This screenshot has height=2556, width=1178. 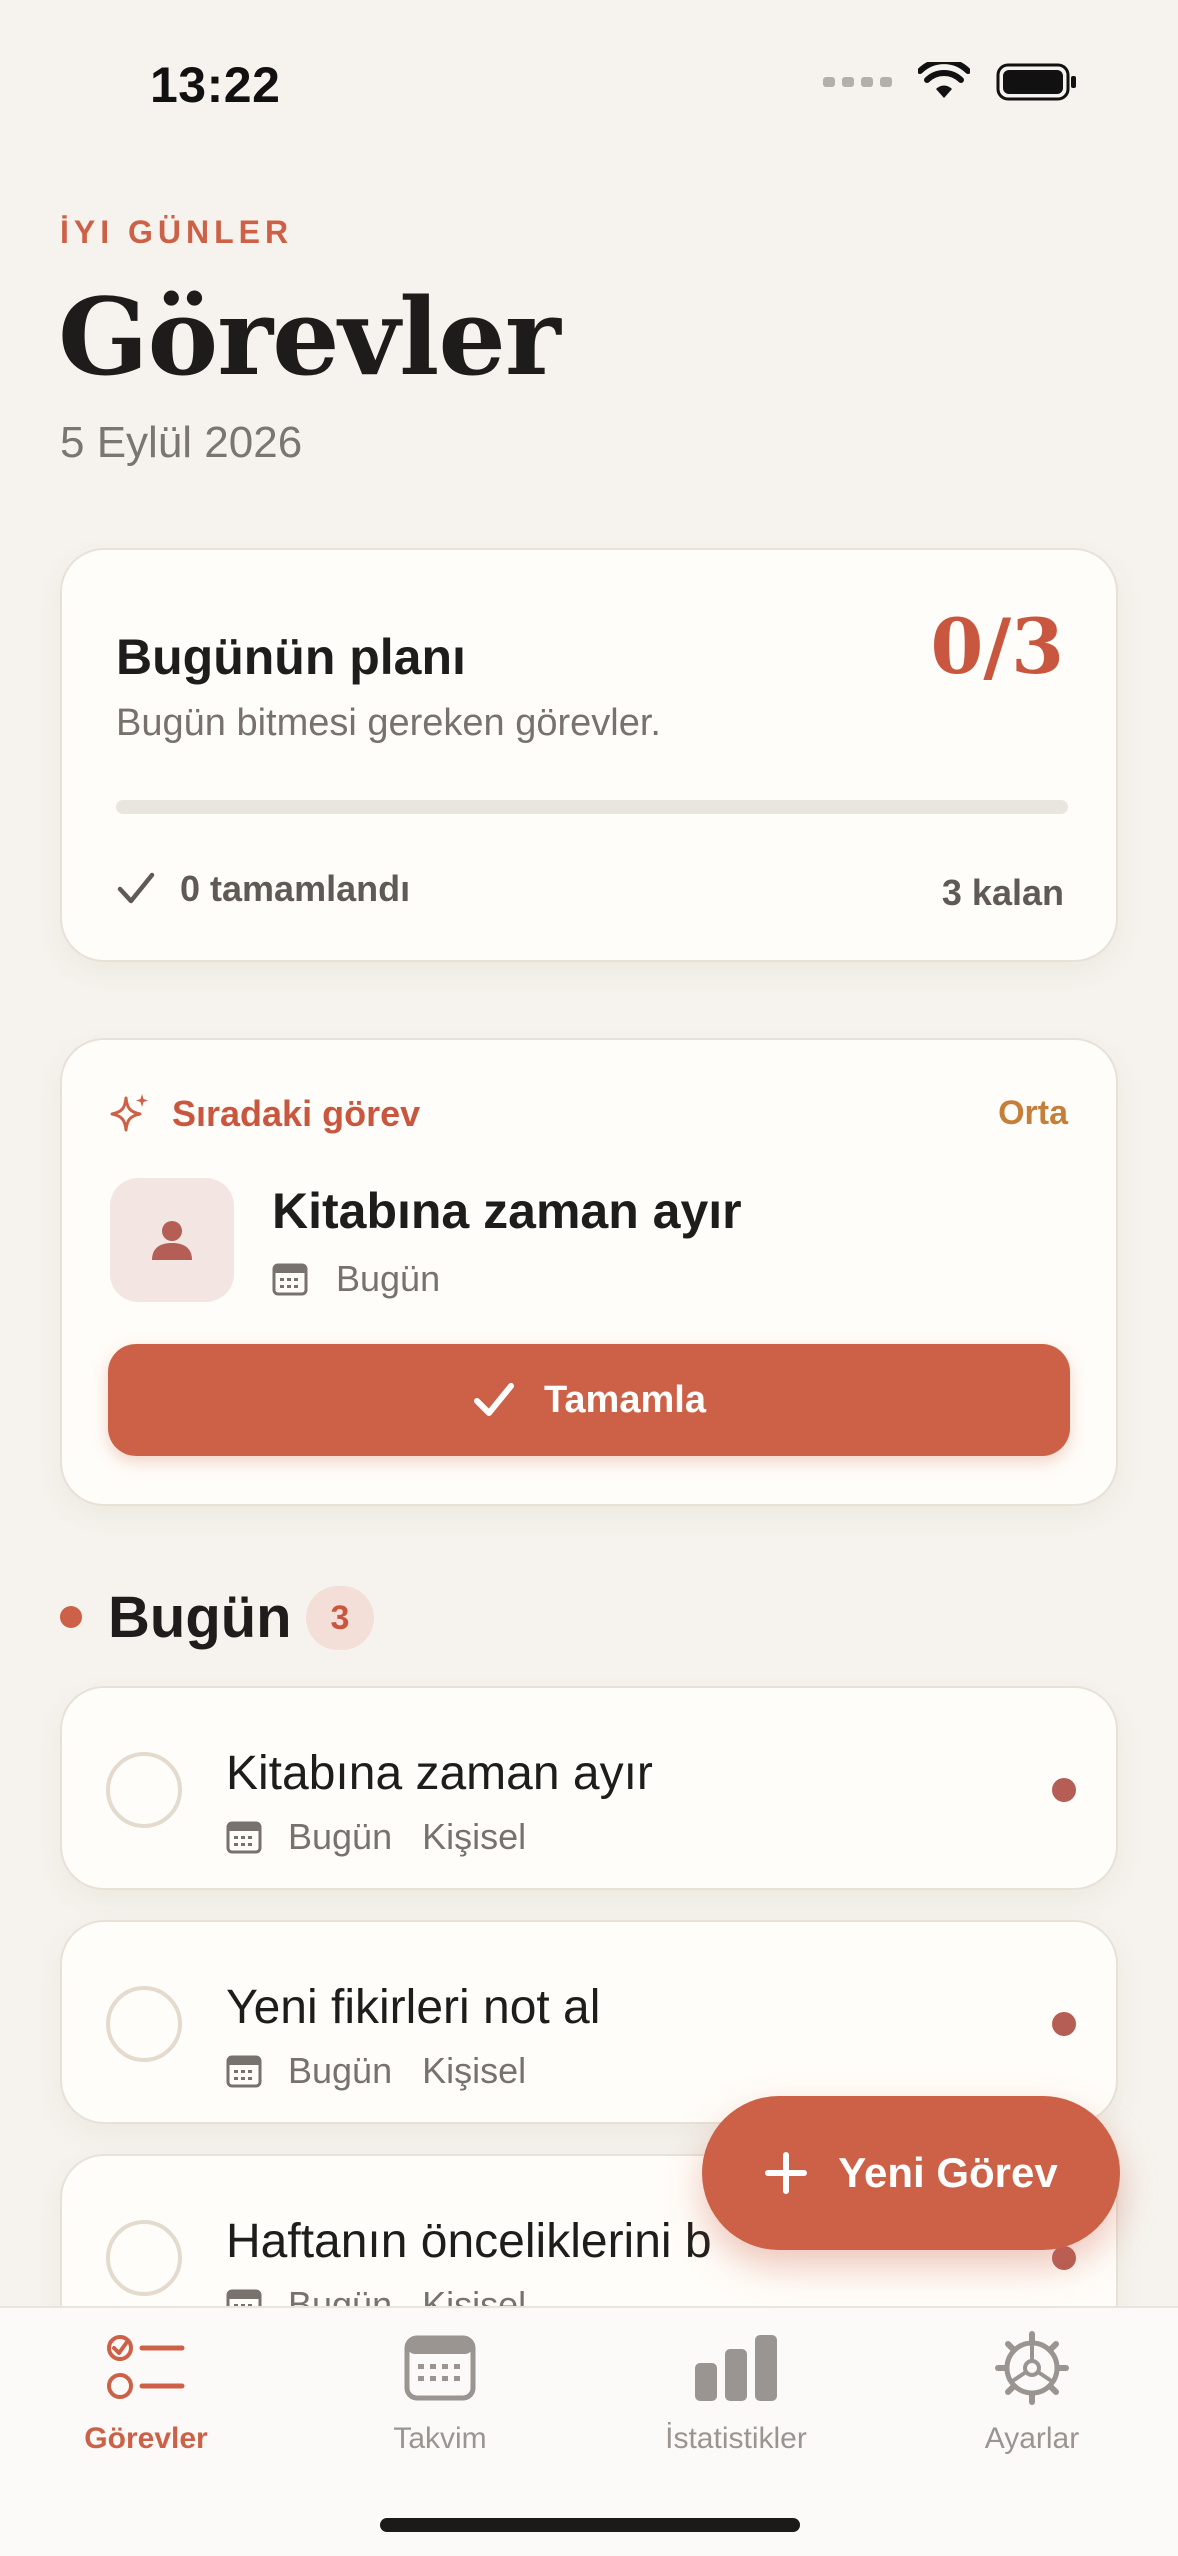 What do you see at coordinates (71, 1617) in the screenshot?
I see `section-dot` at bounding box center [71, 1617].